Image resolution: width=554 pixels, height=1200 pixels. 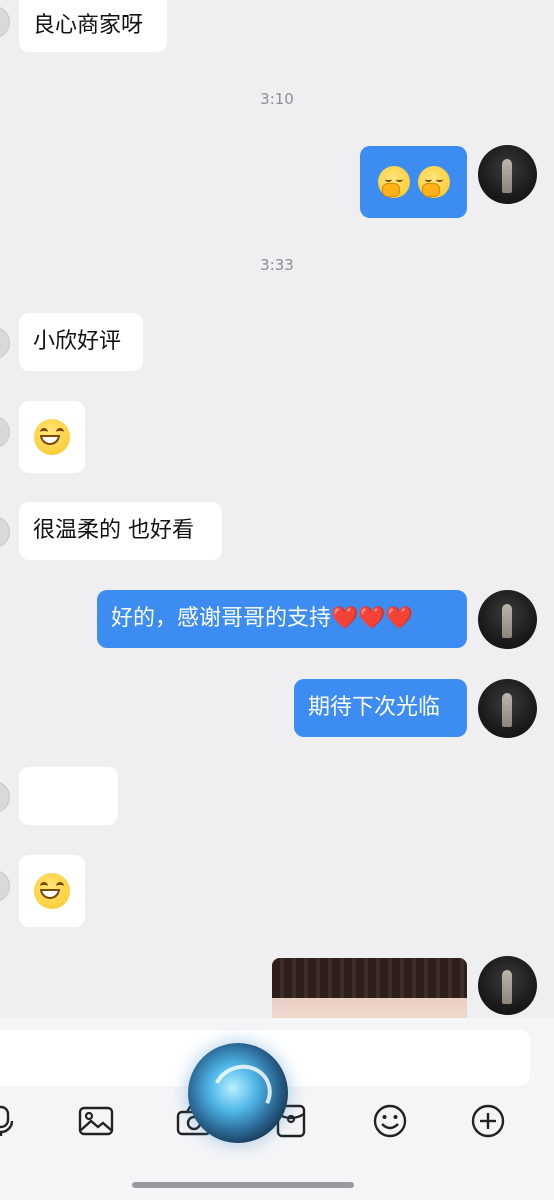 I want to click on siri-orb-icon, so click(x=238, y=1093).